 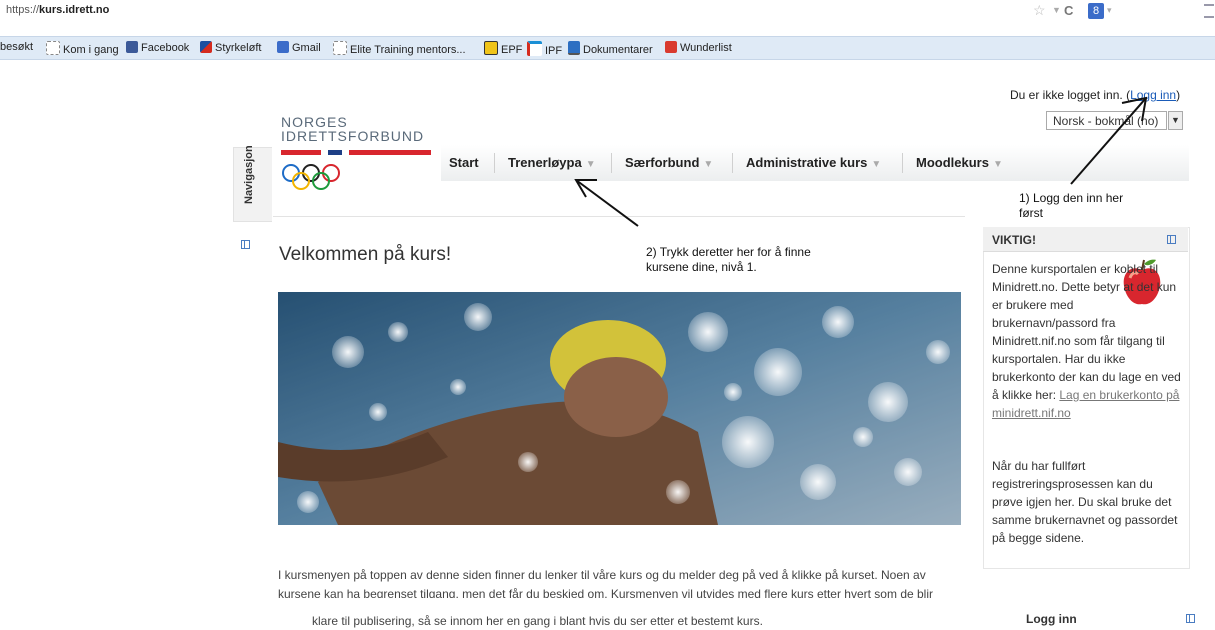 I want to click on arrow-step2, so click(x=607, y=203).